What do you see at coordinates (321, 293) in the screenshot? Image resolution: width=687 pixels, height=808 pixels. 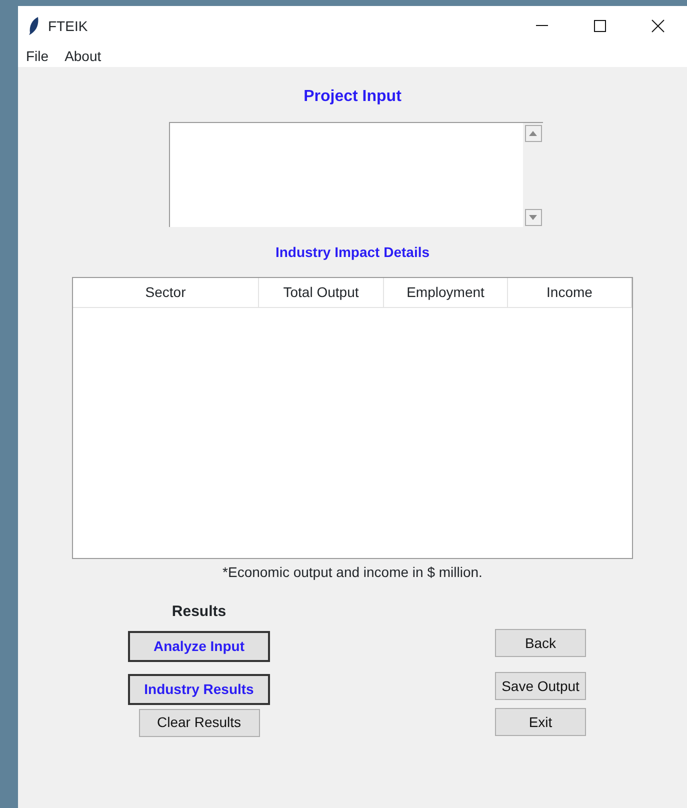 I see `column-header: Total Output` at bounding box center [321, 293].